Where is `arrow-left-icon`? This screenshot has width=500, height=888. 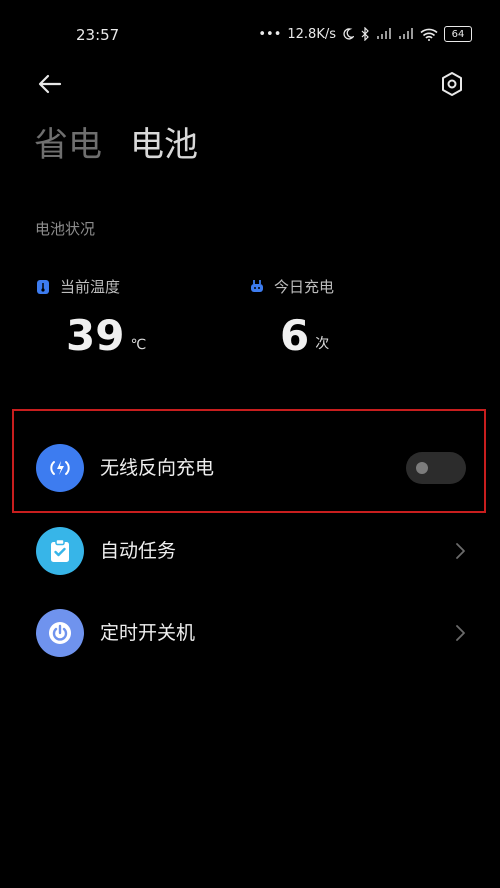
arrow-left-icon is located at coordinates (50, 84).